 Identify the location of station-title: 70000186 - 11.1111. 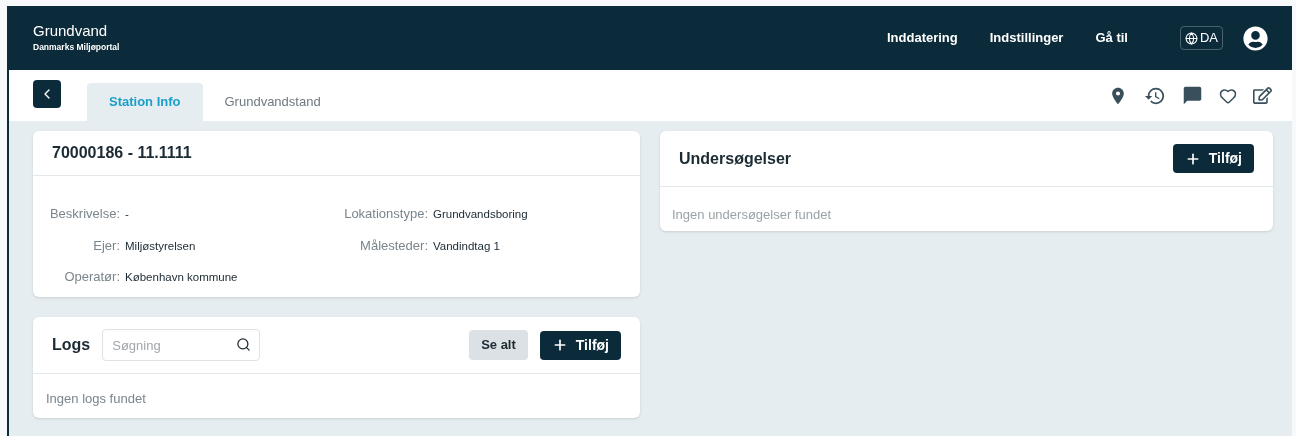
(122, 153).